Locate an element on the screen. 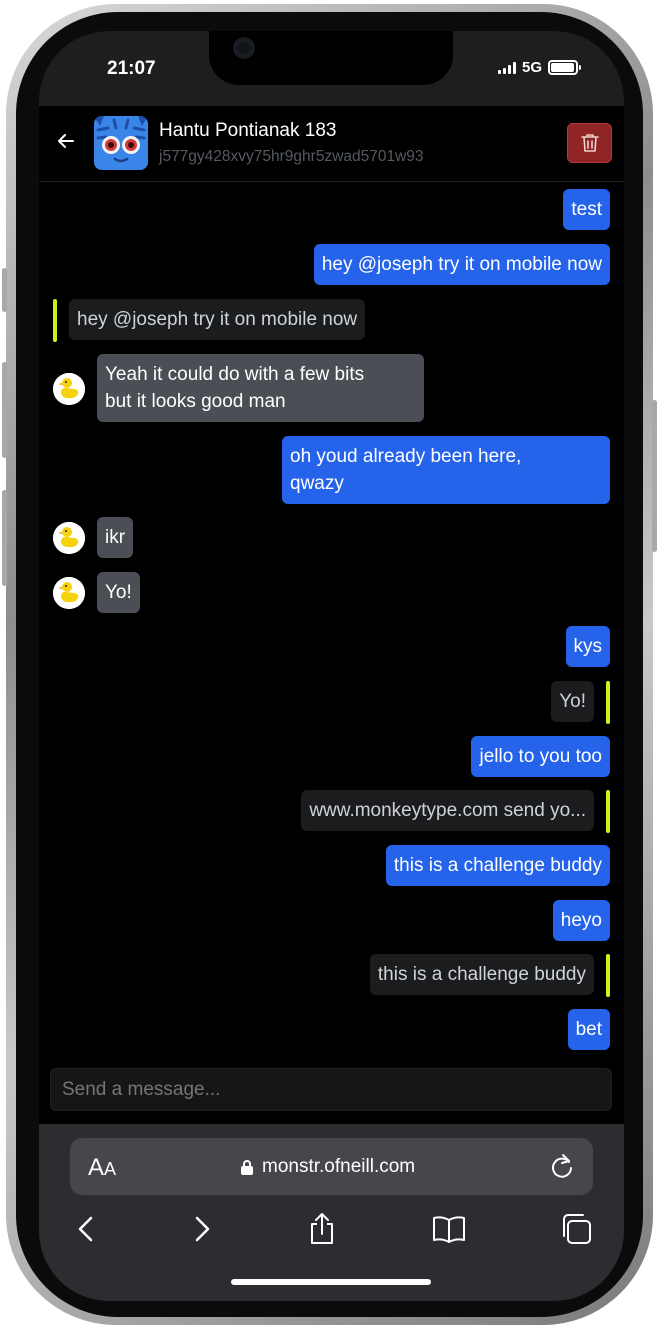 The image size is (659, 1329). front-camera is located at coordinates (244, 48).